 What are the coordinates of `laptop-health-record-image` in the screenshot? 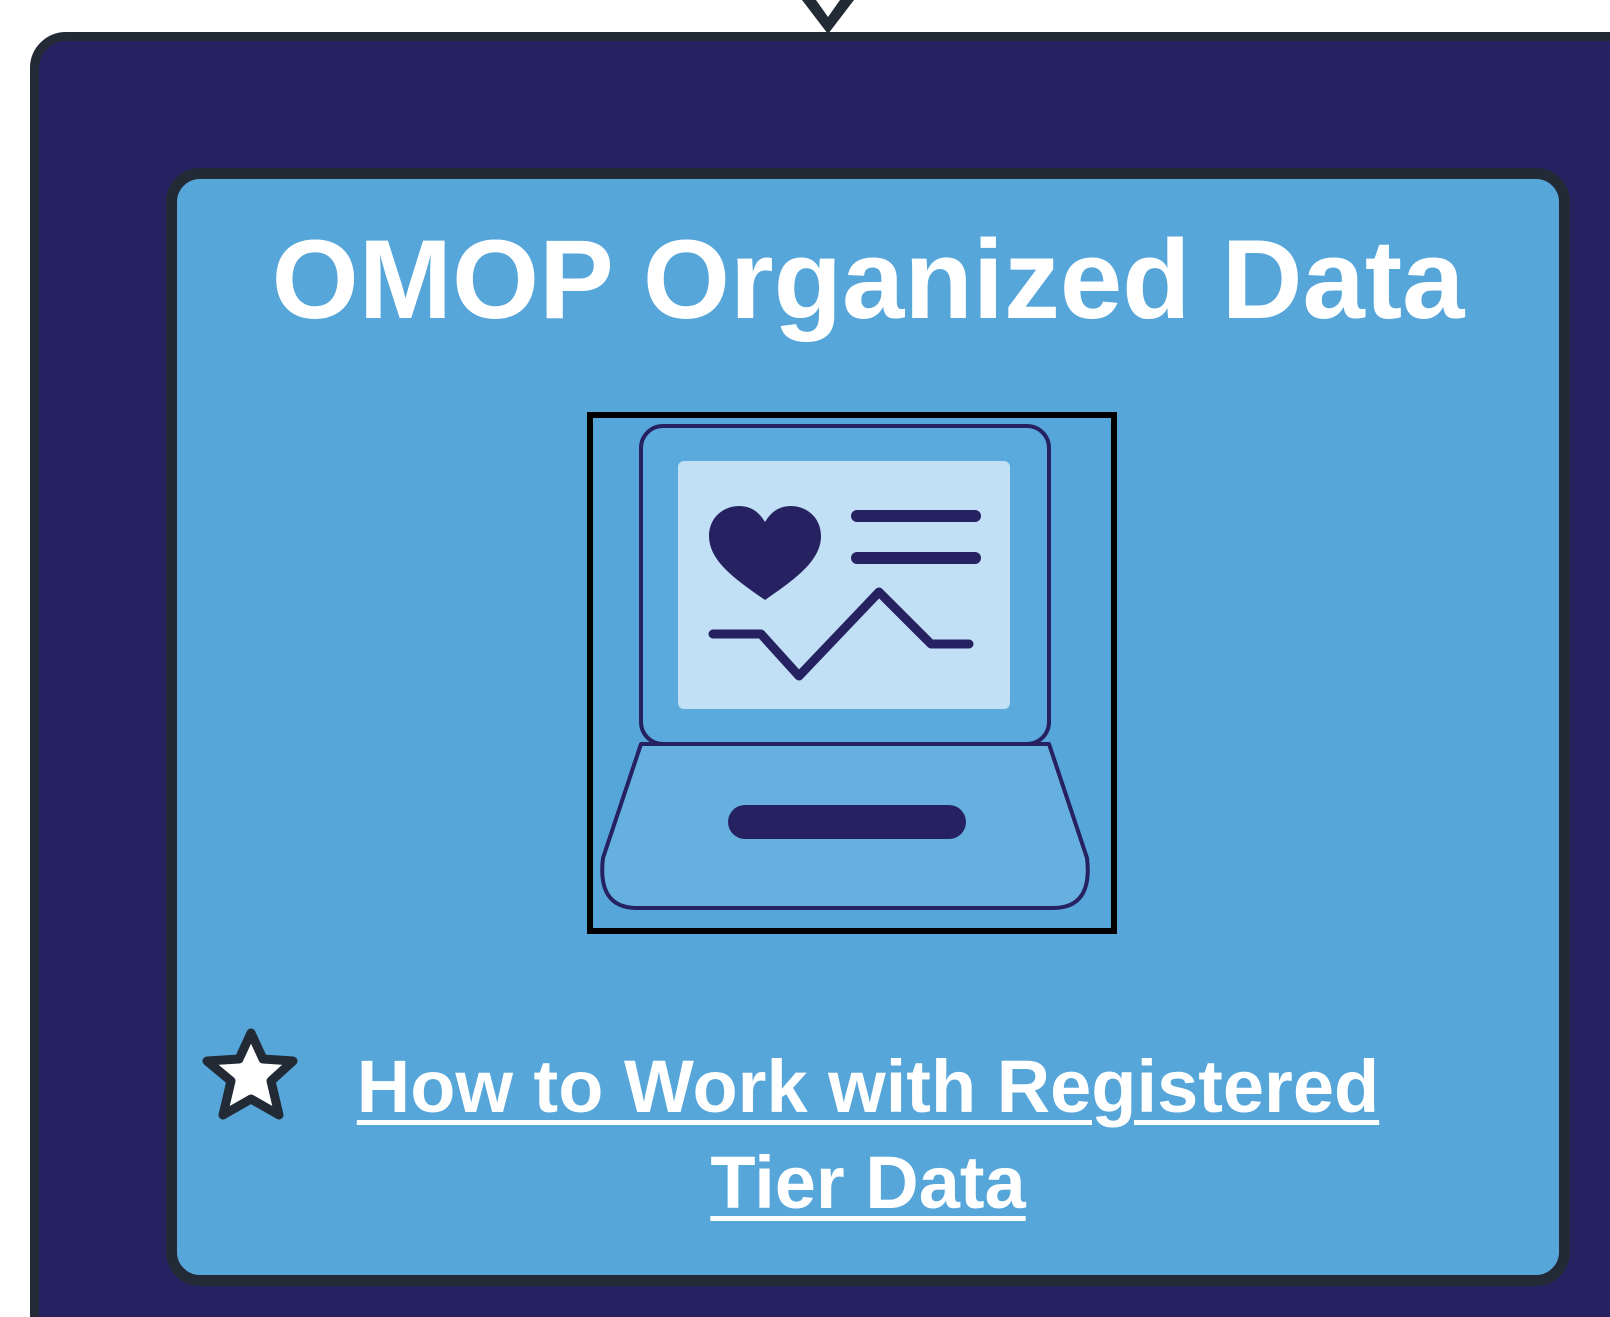 It's located at (852, 673).